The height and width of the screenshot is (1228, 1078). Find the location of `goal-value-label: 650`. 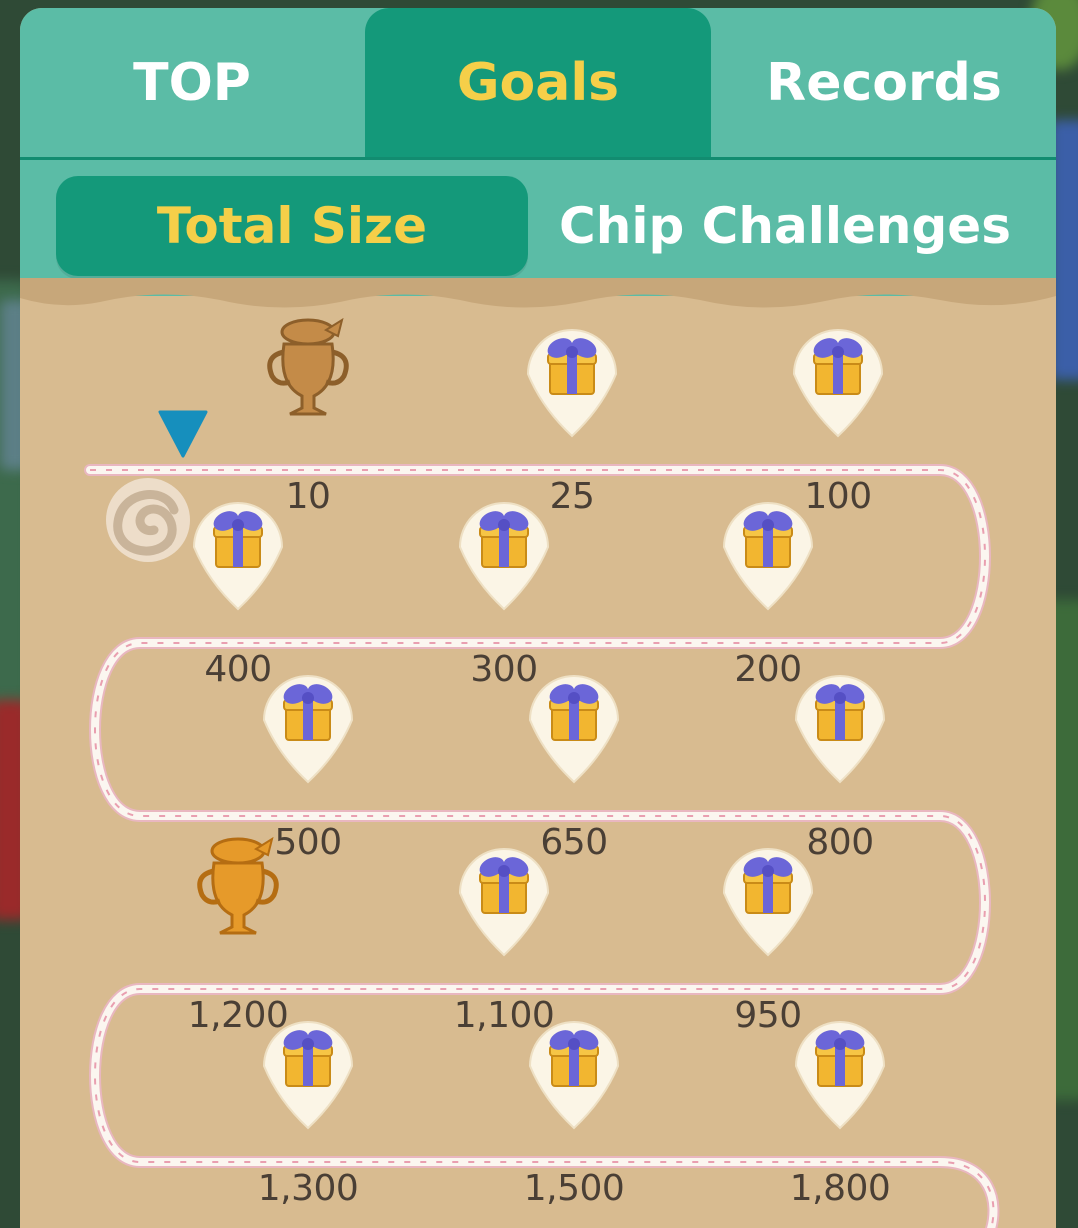

goal-value-label: 650 is located at coordinates (574, 842).